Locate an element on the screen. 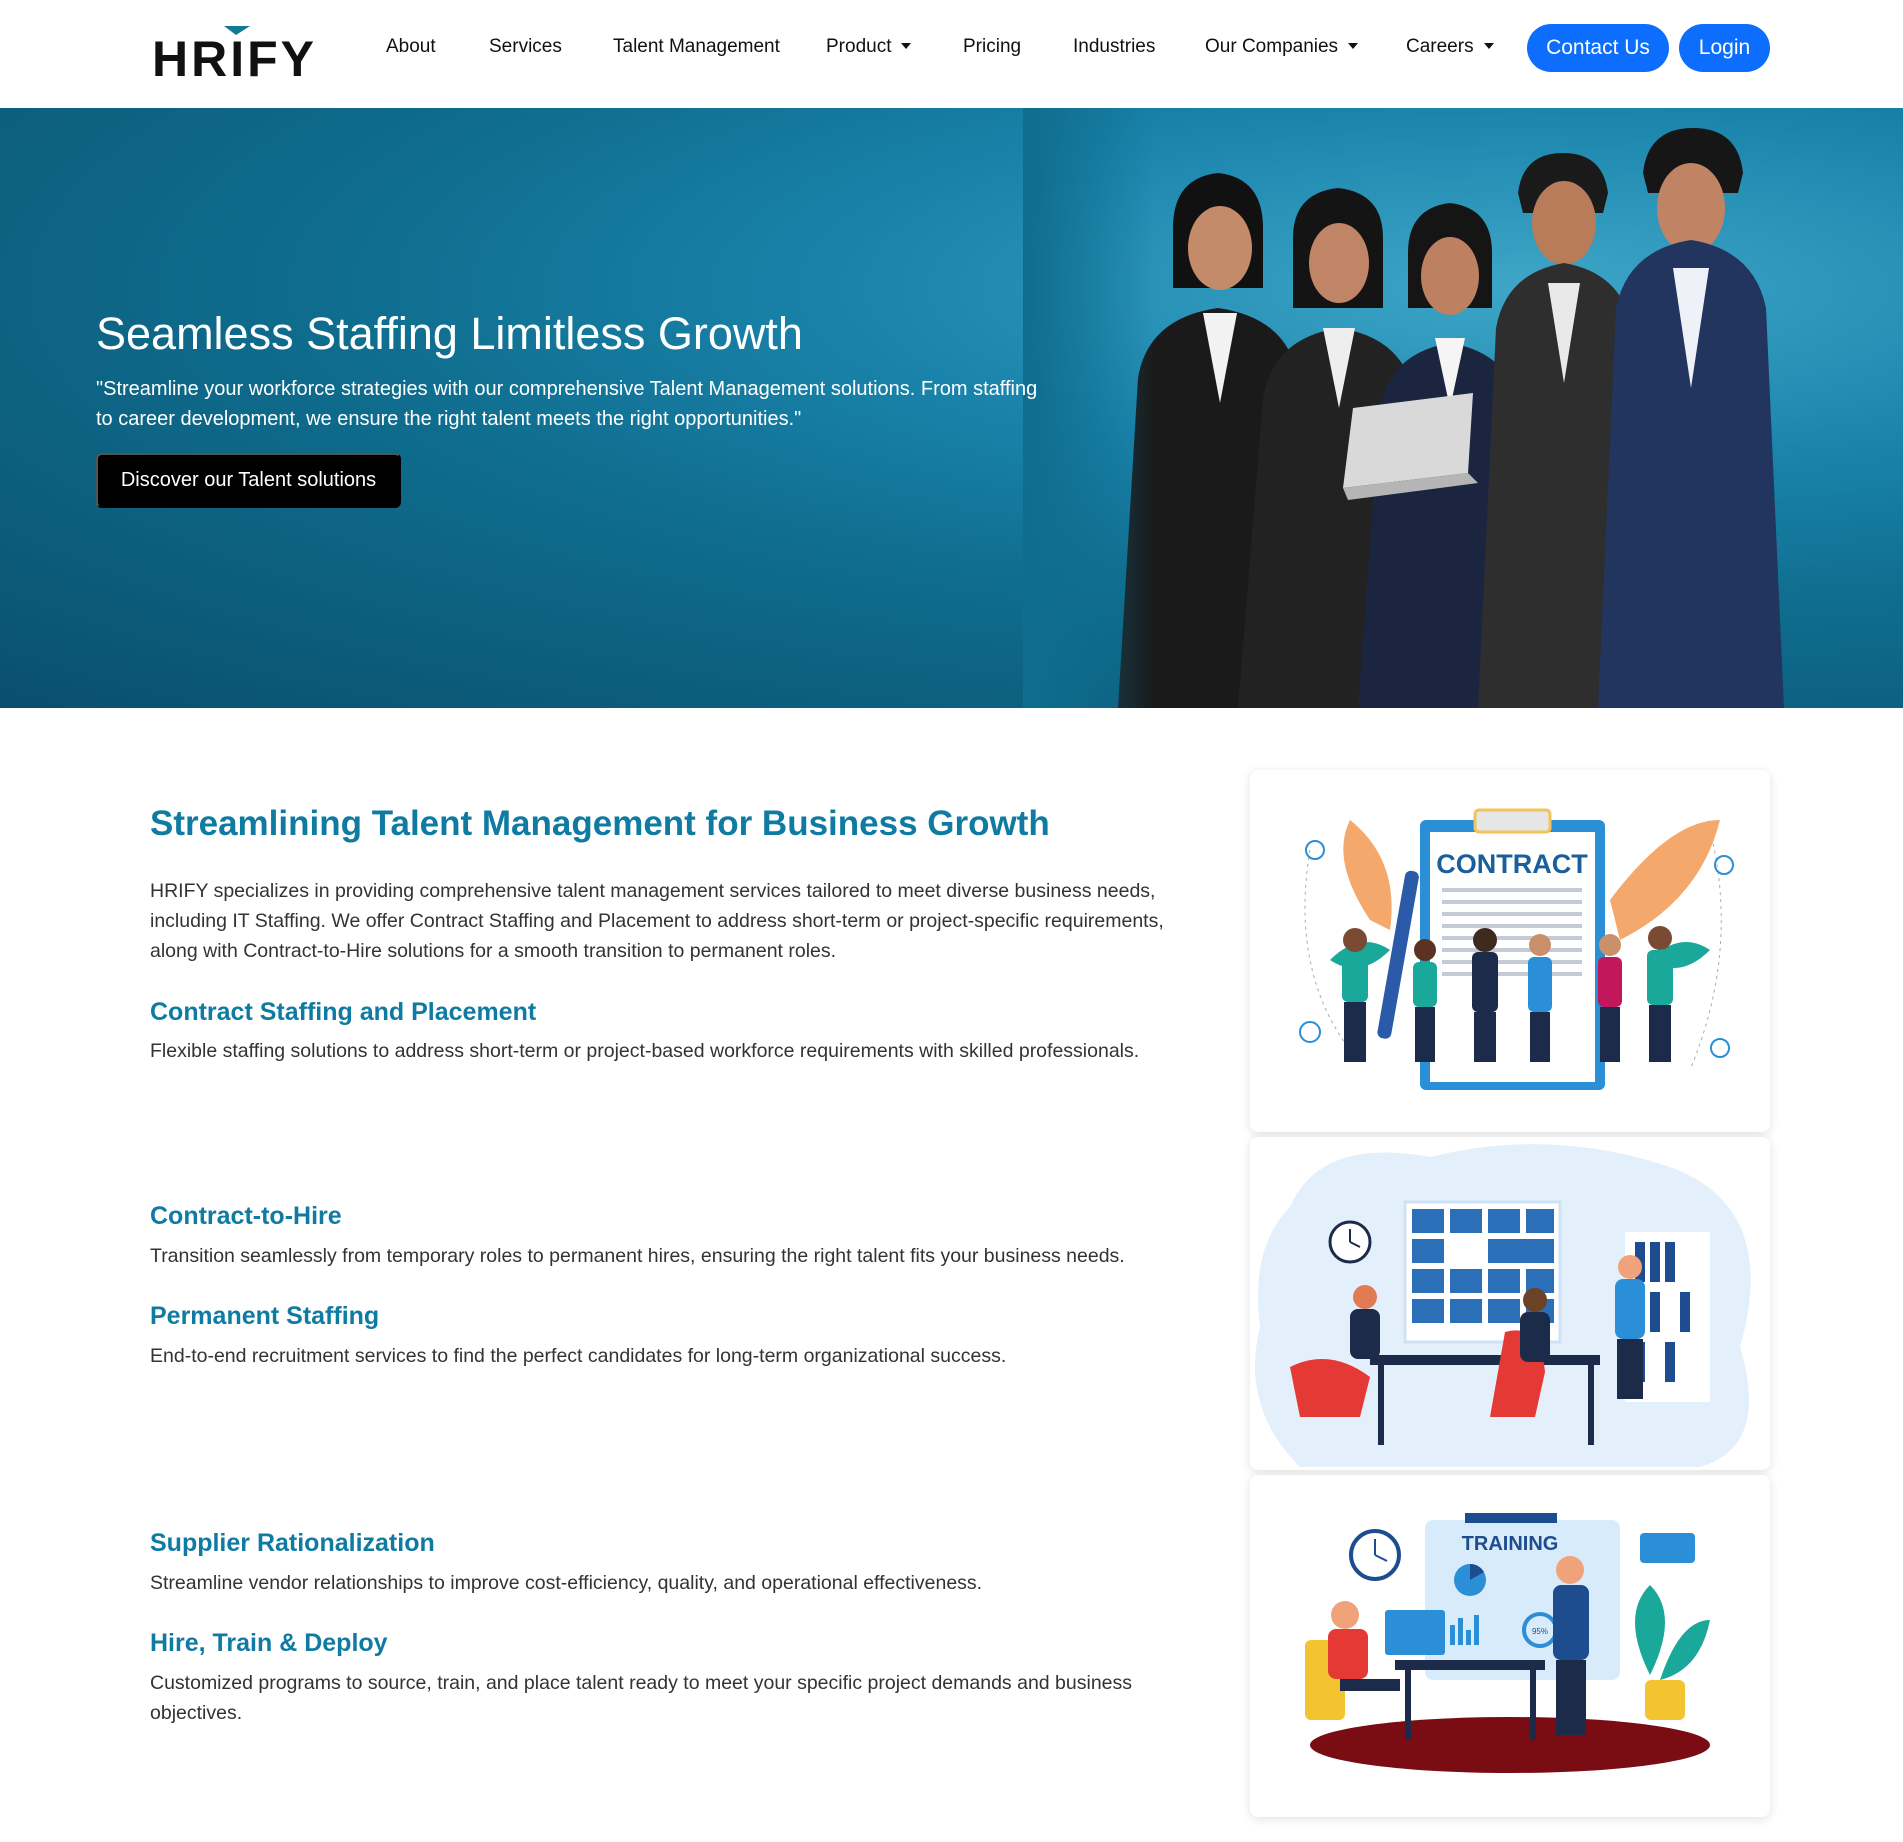 The width and height of the screenshot is (1903, 1842). logo-text: HRIFY is located at coordinates (234, 57).